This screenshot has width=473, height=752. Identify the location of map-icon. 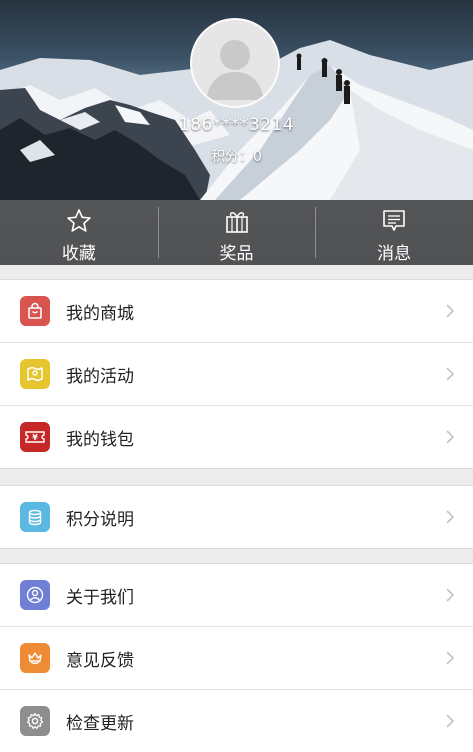
(35, 374).